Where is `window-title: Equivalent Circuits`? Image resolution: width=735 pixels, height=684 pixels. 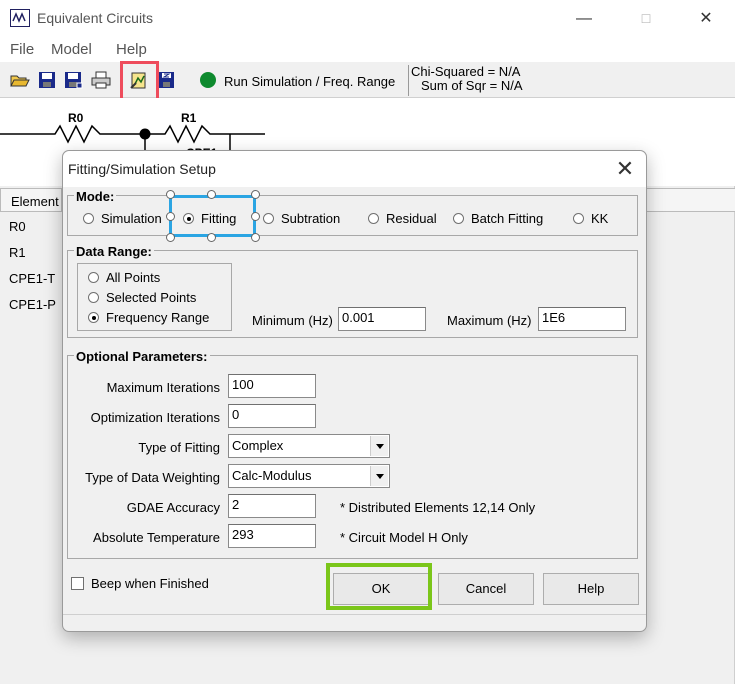 window-title: Equivalent Circuits is located at coordinates (95, 18).